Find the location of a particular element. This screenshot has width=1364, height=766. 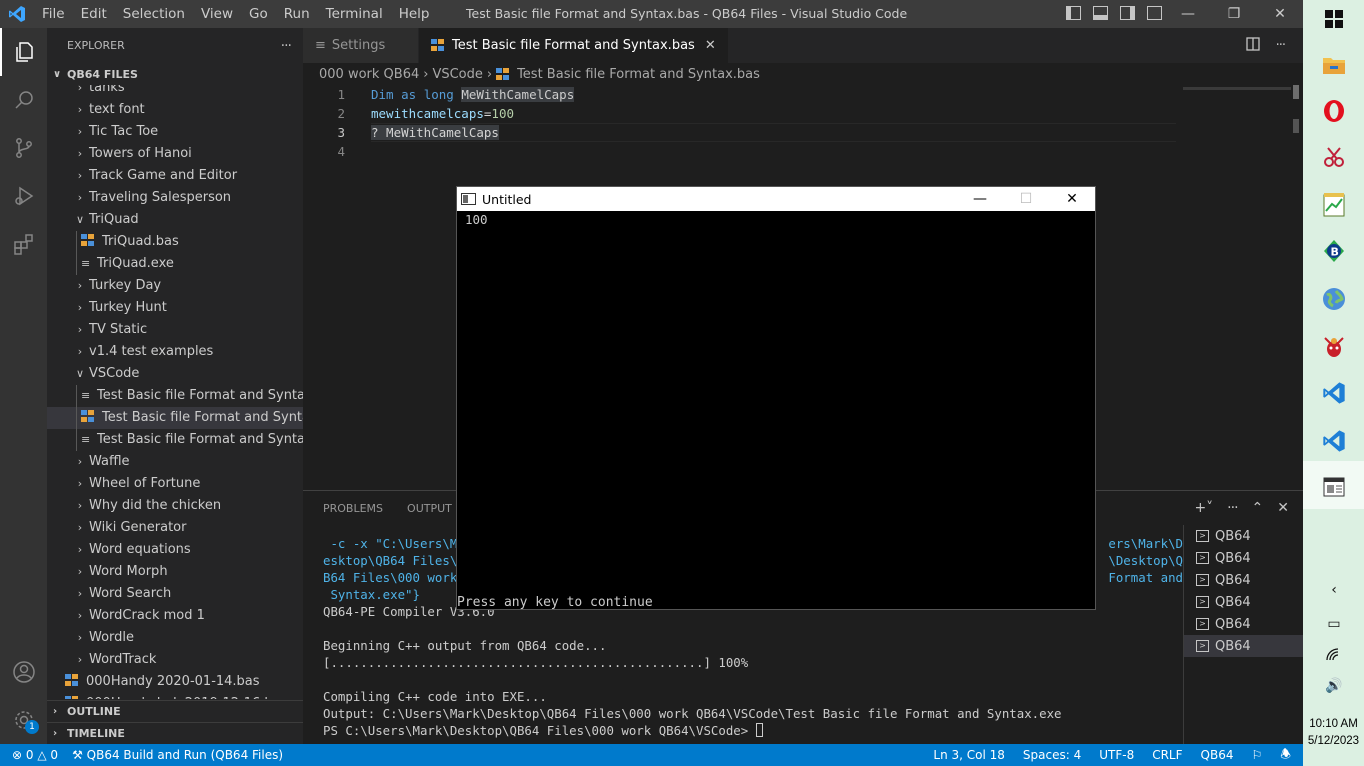

file-item: 000Handy bak 2019-12-16.bas is located at coordinates (175, 696).